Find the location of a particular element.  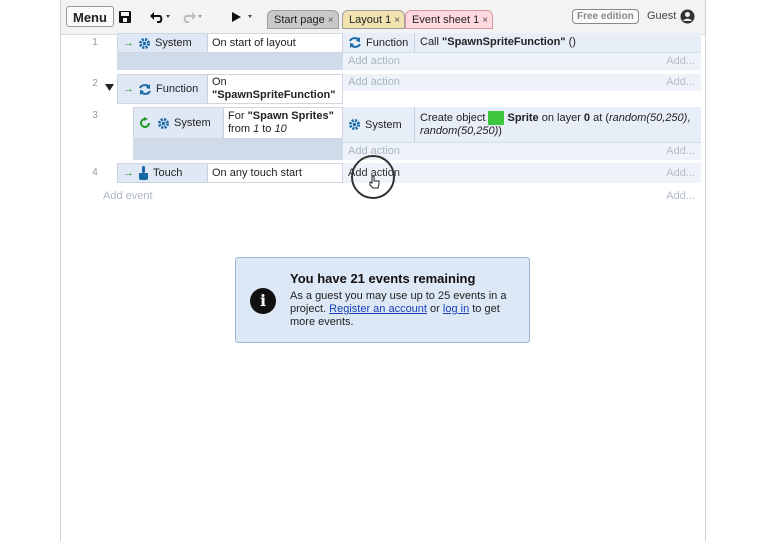

tab-start-page: Start page × is located at coordinates (303, 19).